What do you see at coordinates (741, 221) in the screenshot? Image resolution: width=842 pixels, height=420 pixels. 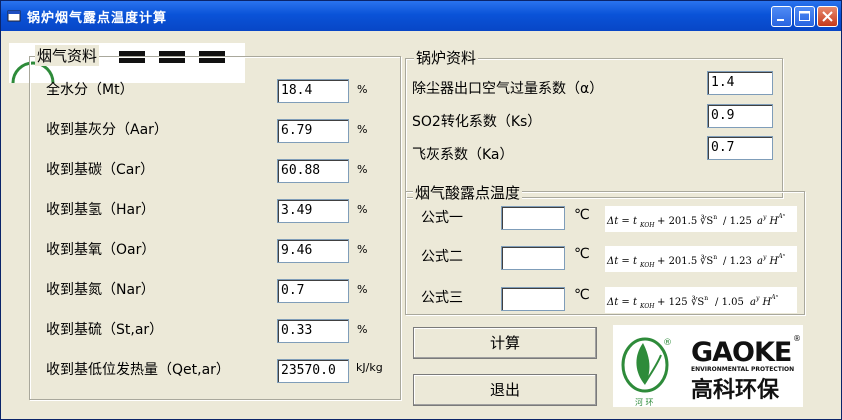 I see `formula-1-denom: 1.25` at bounding box center [741, 221].